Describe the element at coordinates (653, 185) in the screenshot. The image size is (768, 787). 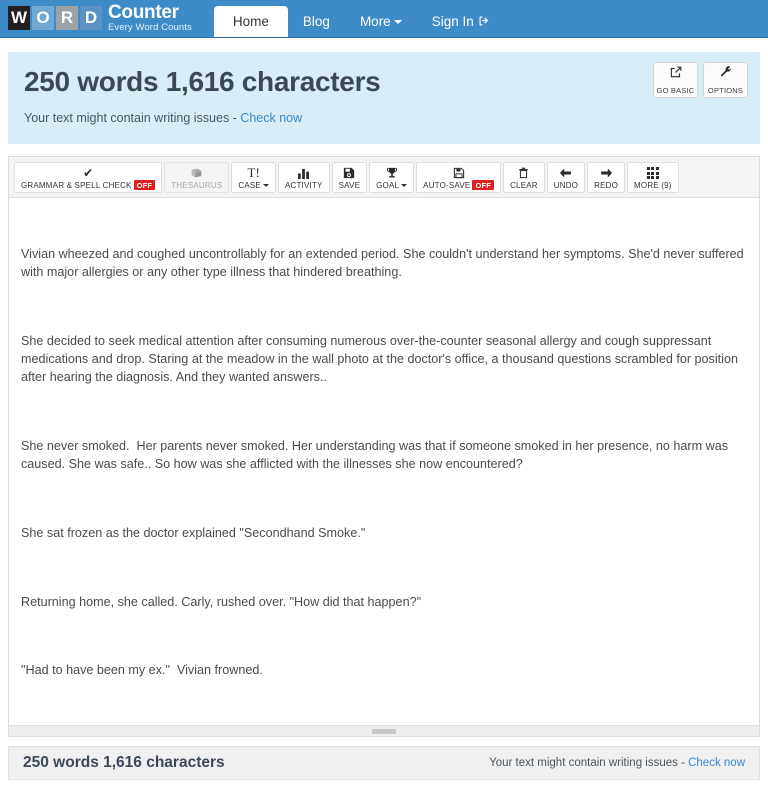
I see `more-label: MORE (9)` at that location.